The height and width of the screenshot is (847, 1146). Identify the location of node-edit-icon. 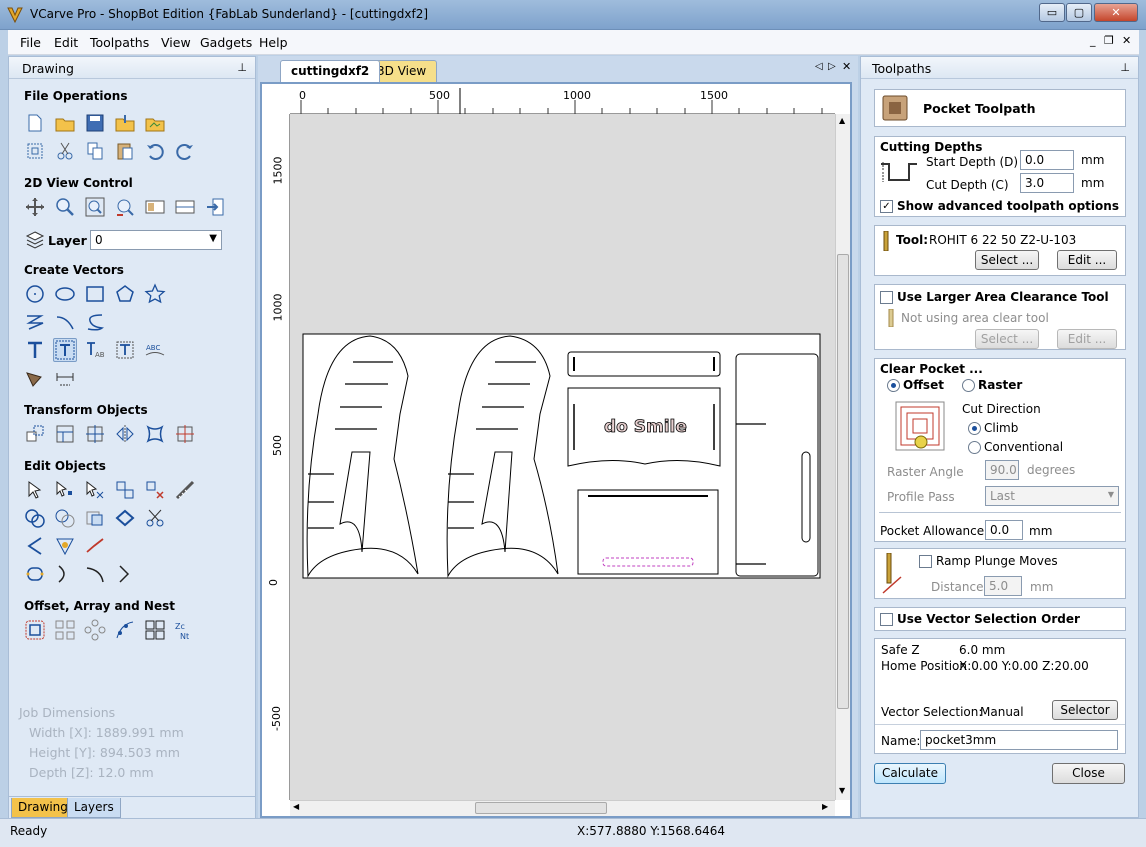
(65, 490).